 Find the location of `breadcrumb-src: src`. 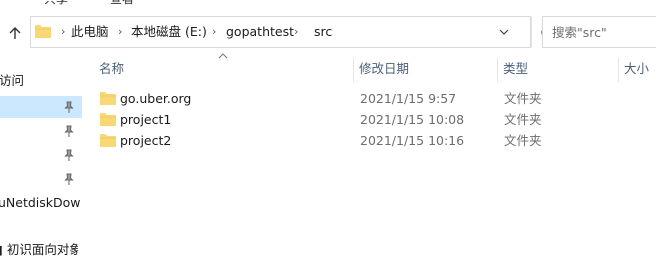

breadcrumb-src: src is located at coordinates (323, 32).